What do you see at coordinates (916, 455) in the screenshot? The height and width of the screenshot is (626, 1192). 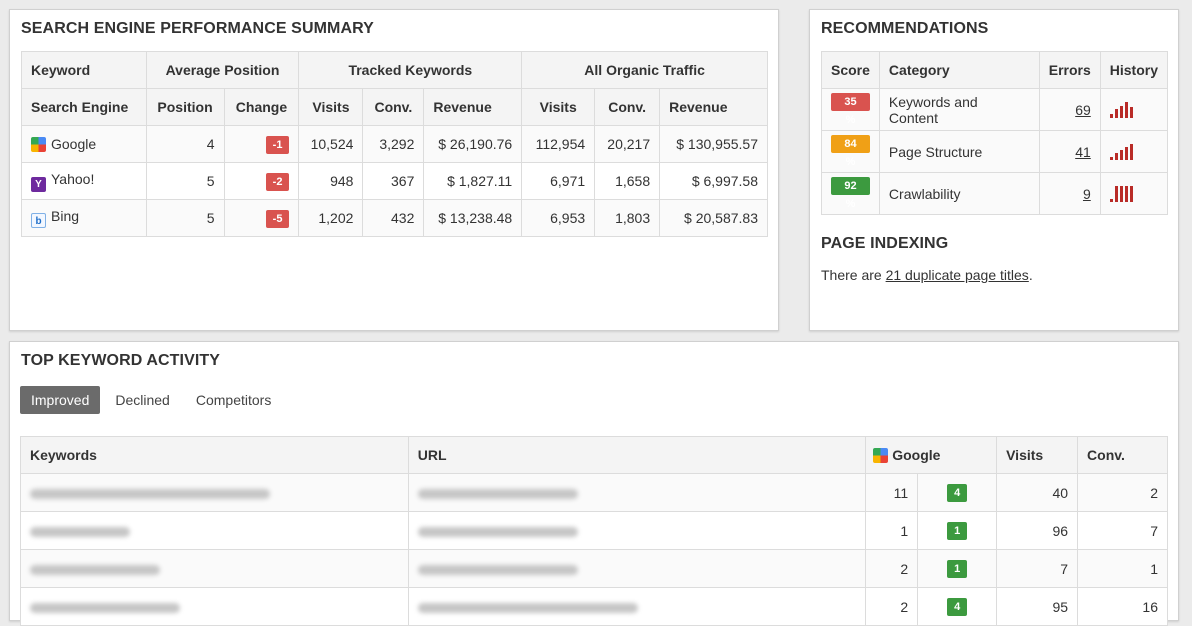 I see `google-header-label: Google` at bounding box center [916, 455].